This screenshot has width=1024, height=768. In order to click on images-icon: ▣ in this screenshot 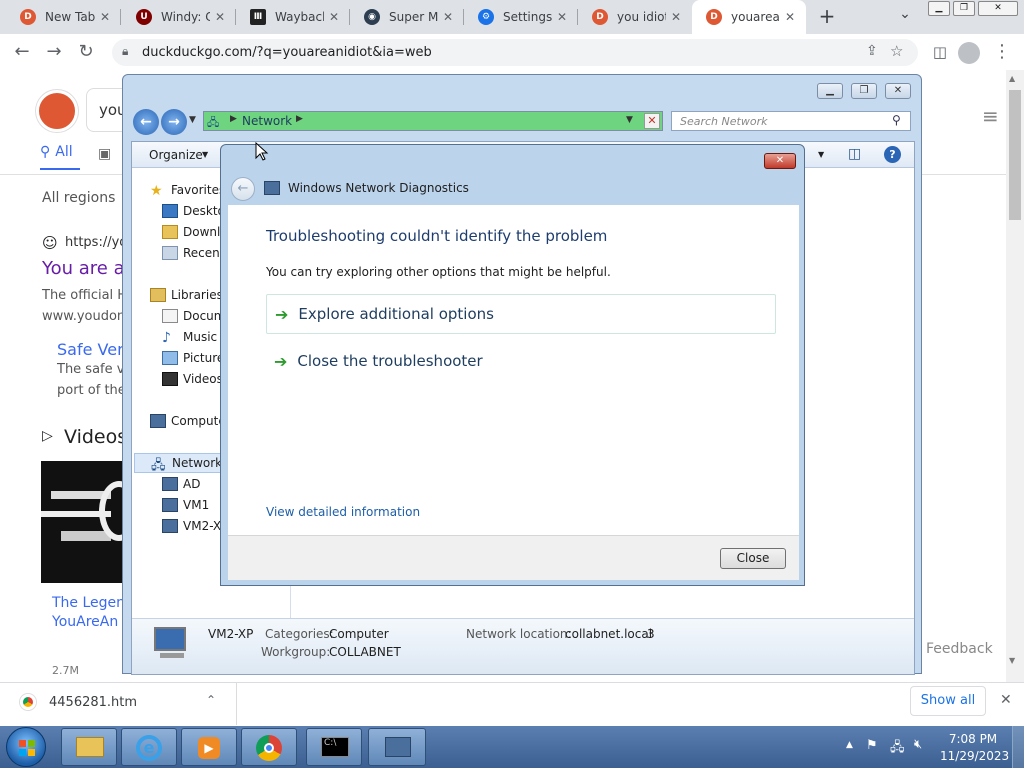, I will do `click(104, 154)`.